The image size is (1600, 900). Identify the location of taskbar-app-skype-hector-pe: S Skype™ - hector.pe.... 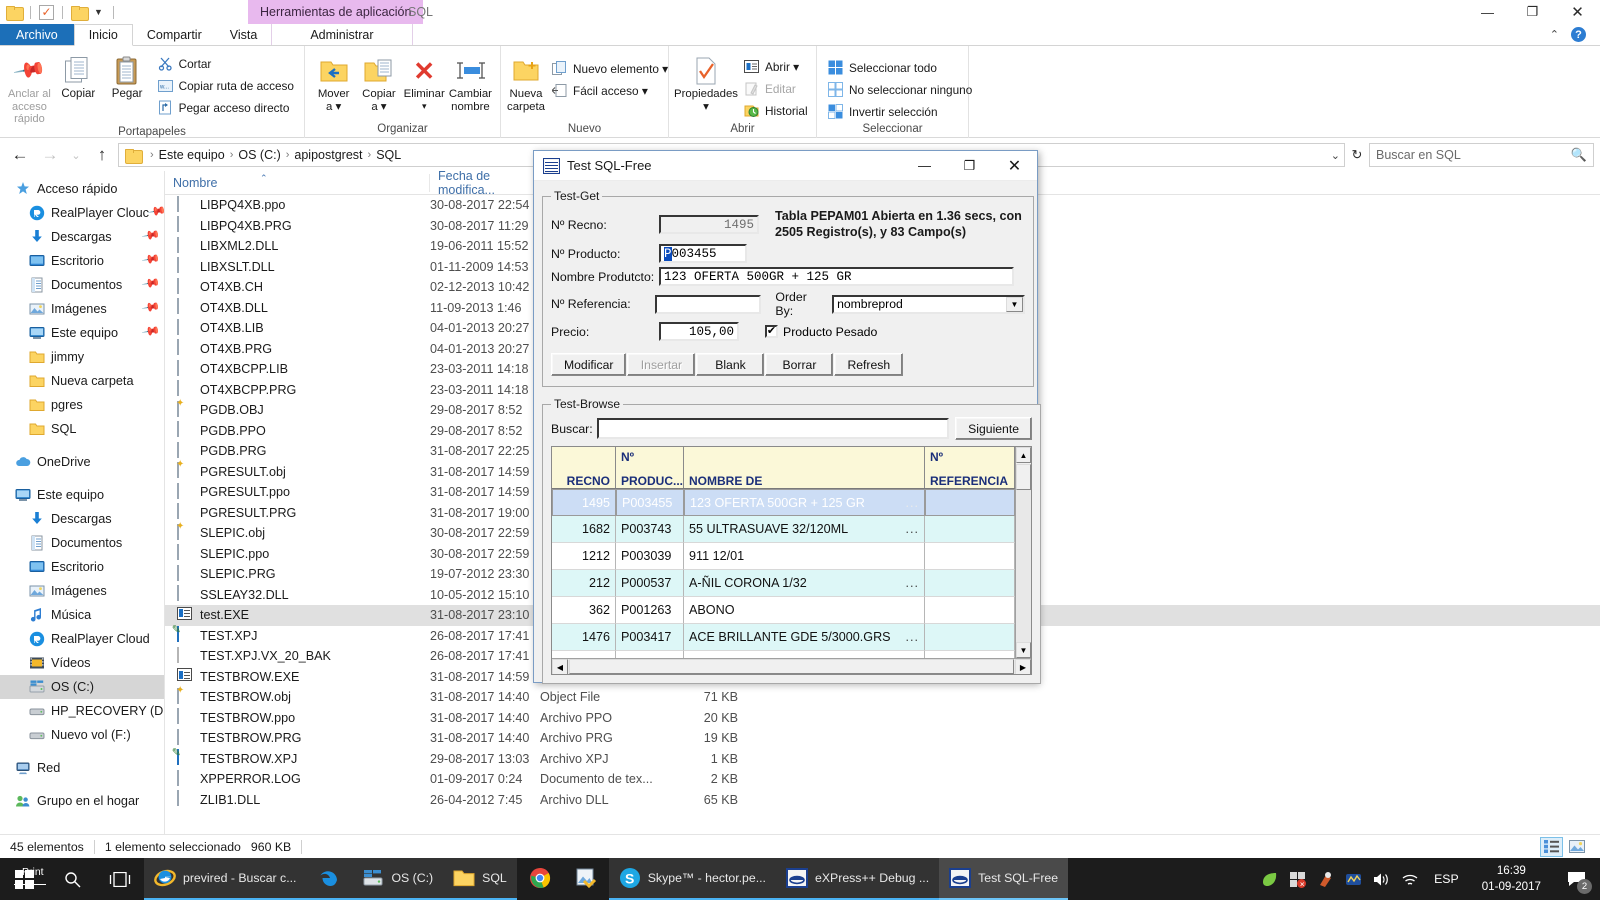
(692, 879).